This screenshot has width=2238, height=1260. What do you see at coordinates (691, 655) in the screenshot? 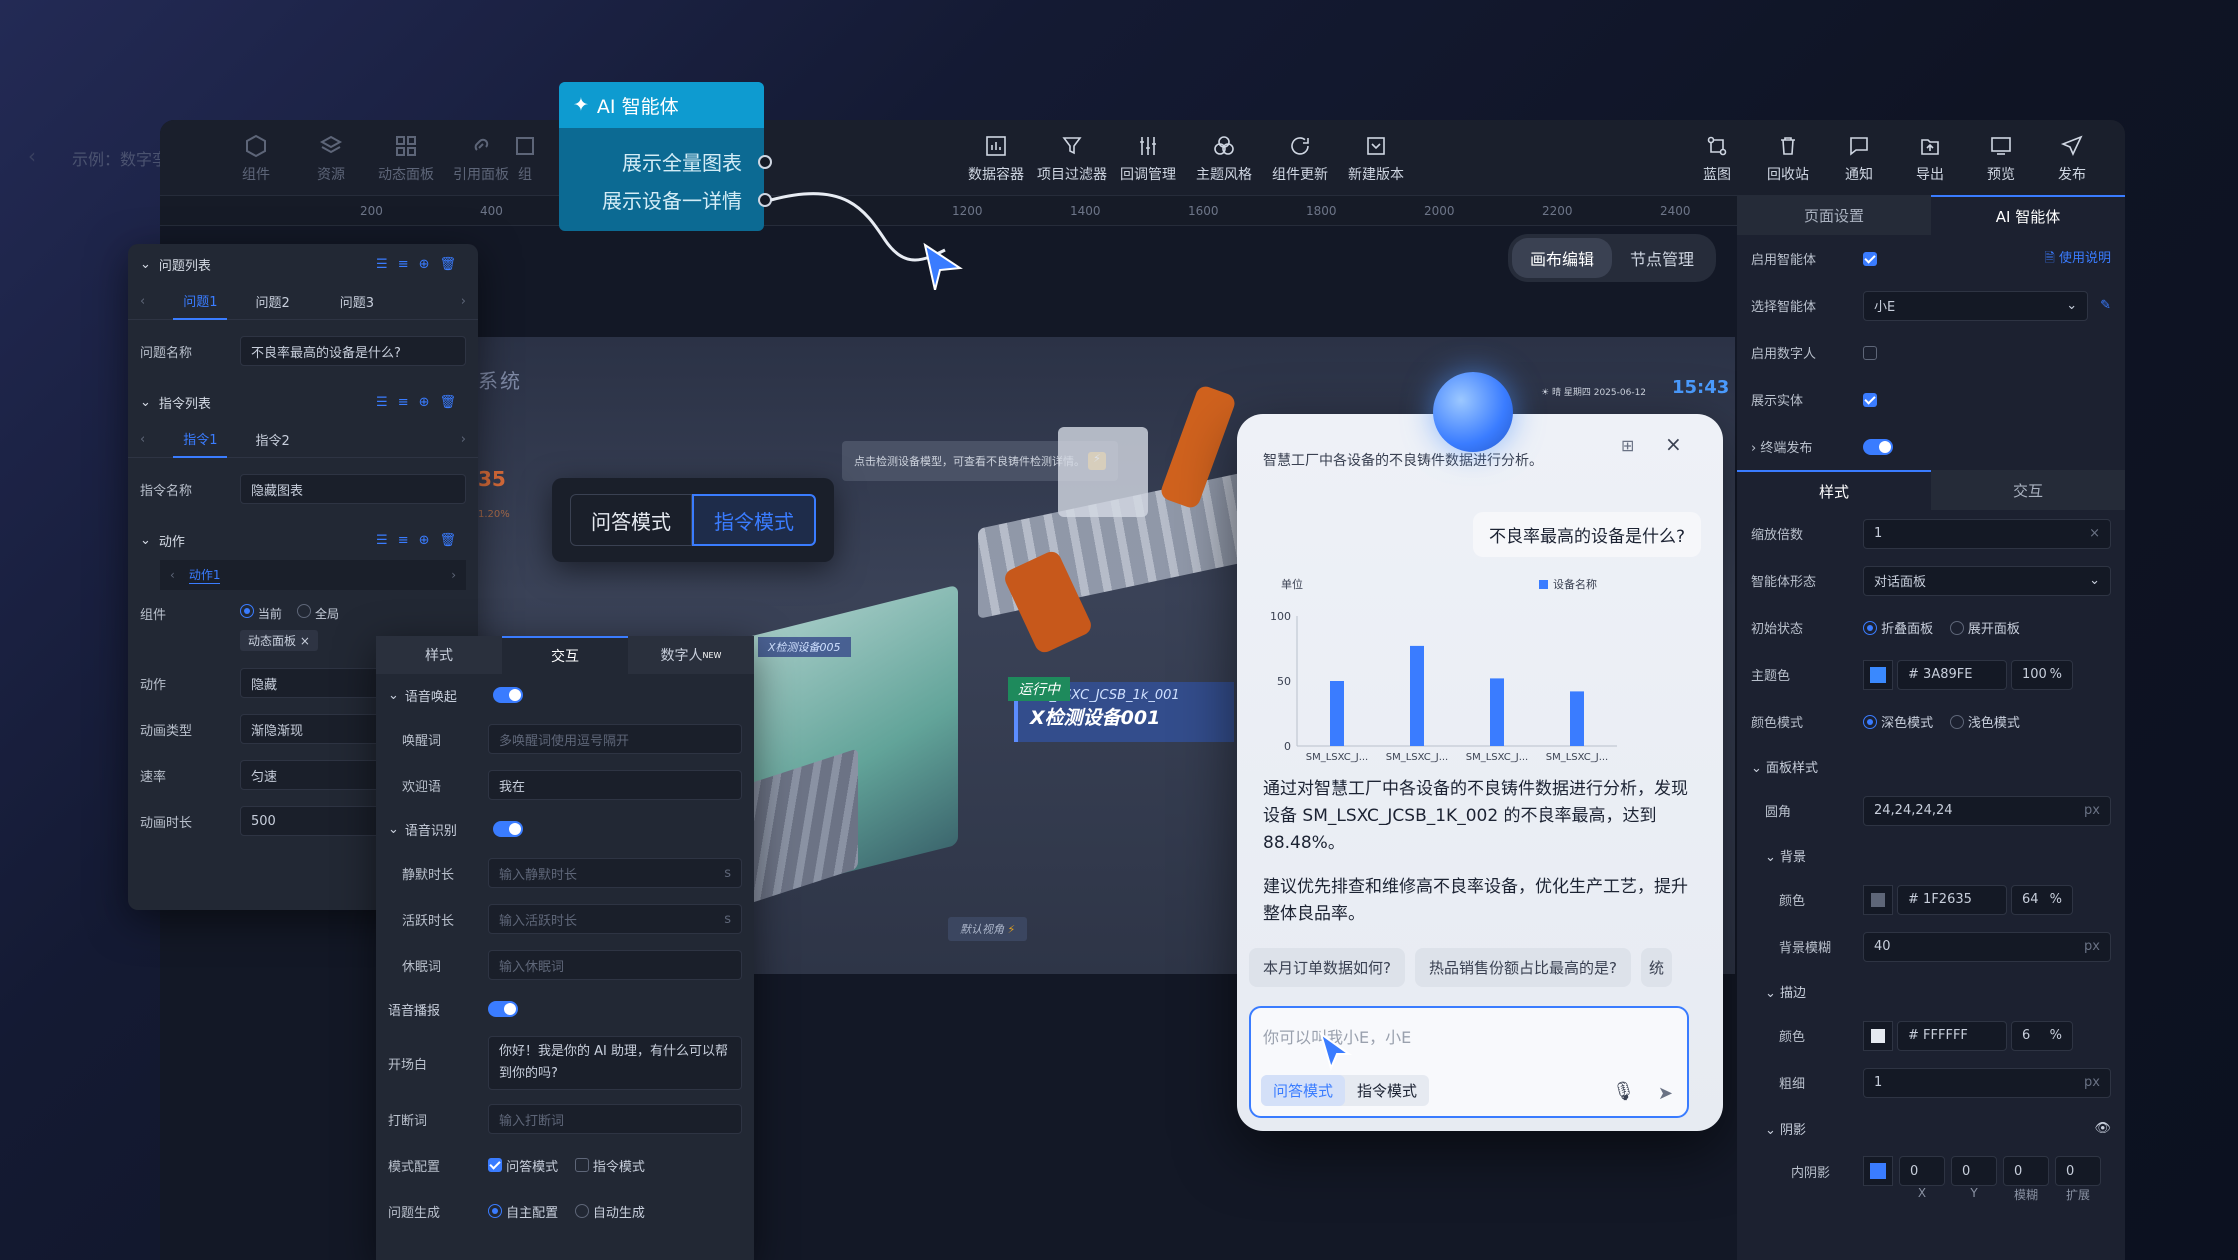
I see `tab-digital-human: 数字人 NEW` at bounding box center [691, 655].